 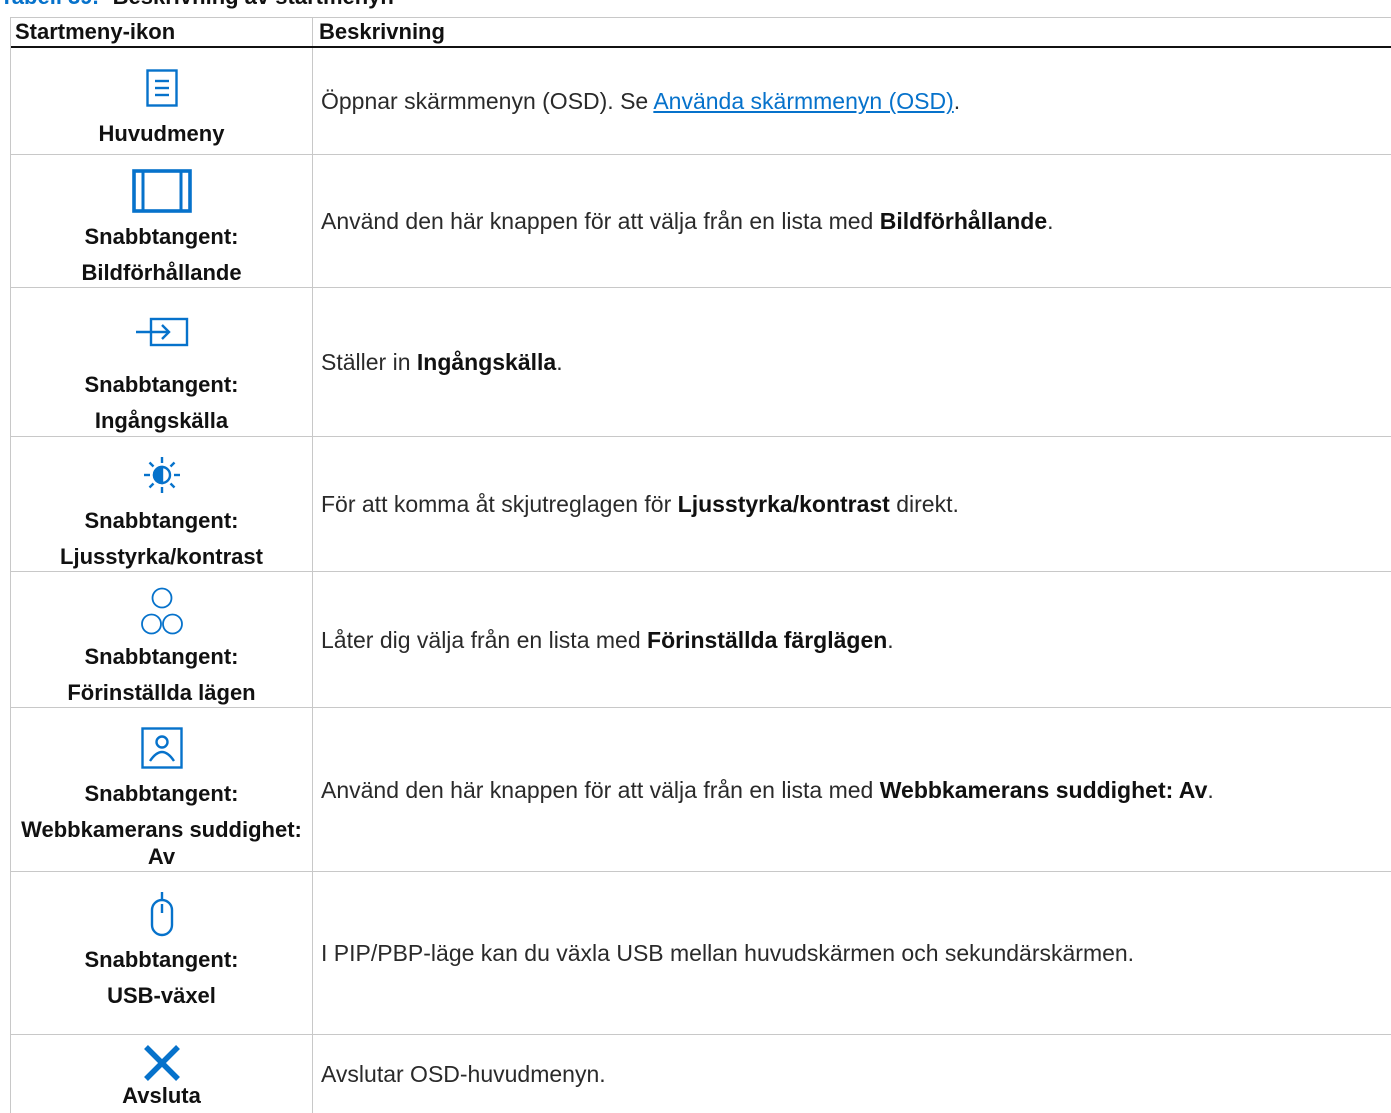 I want to click on brightness-contrast-icon, so click(x=162, y=475).